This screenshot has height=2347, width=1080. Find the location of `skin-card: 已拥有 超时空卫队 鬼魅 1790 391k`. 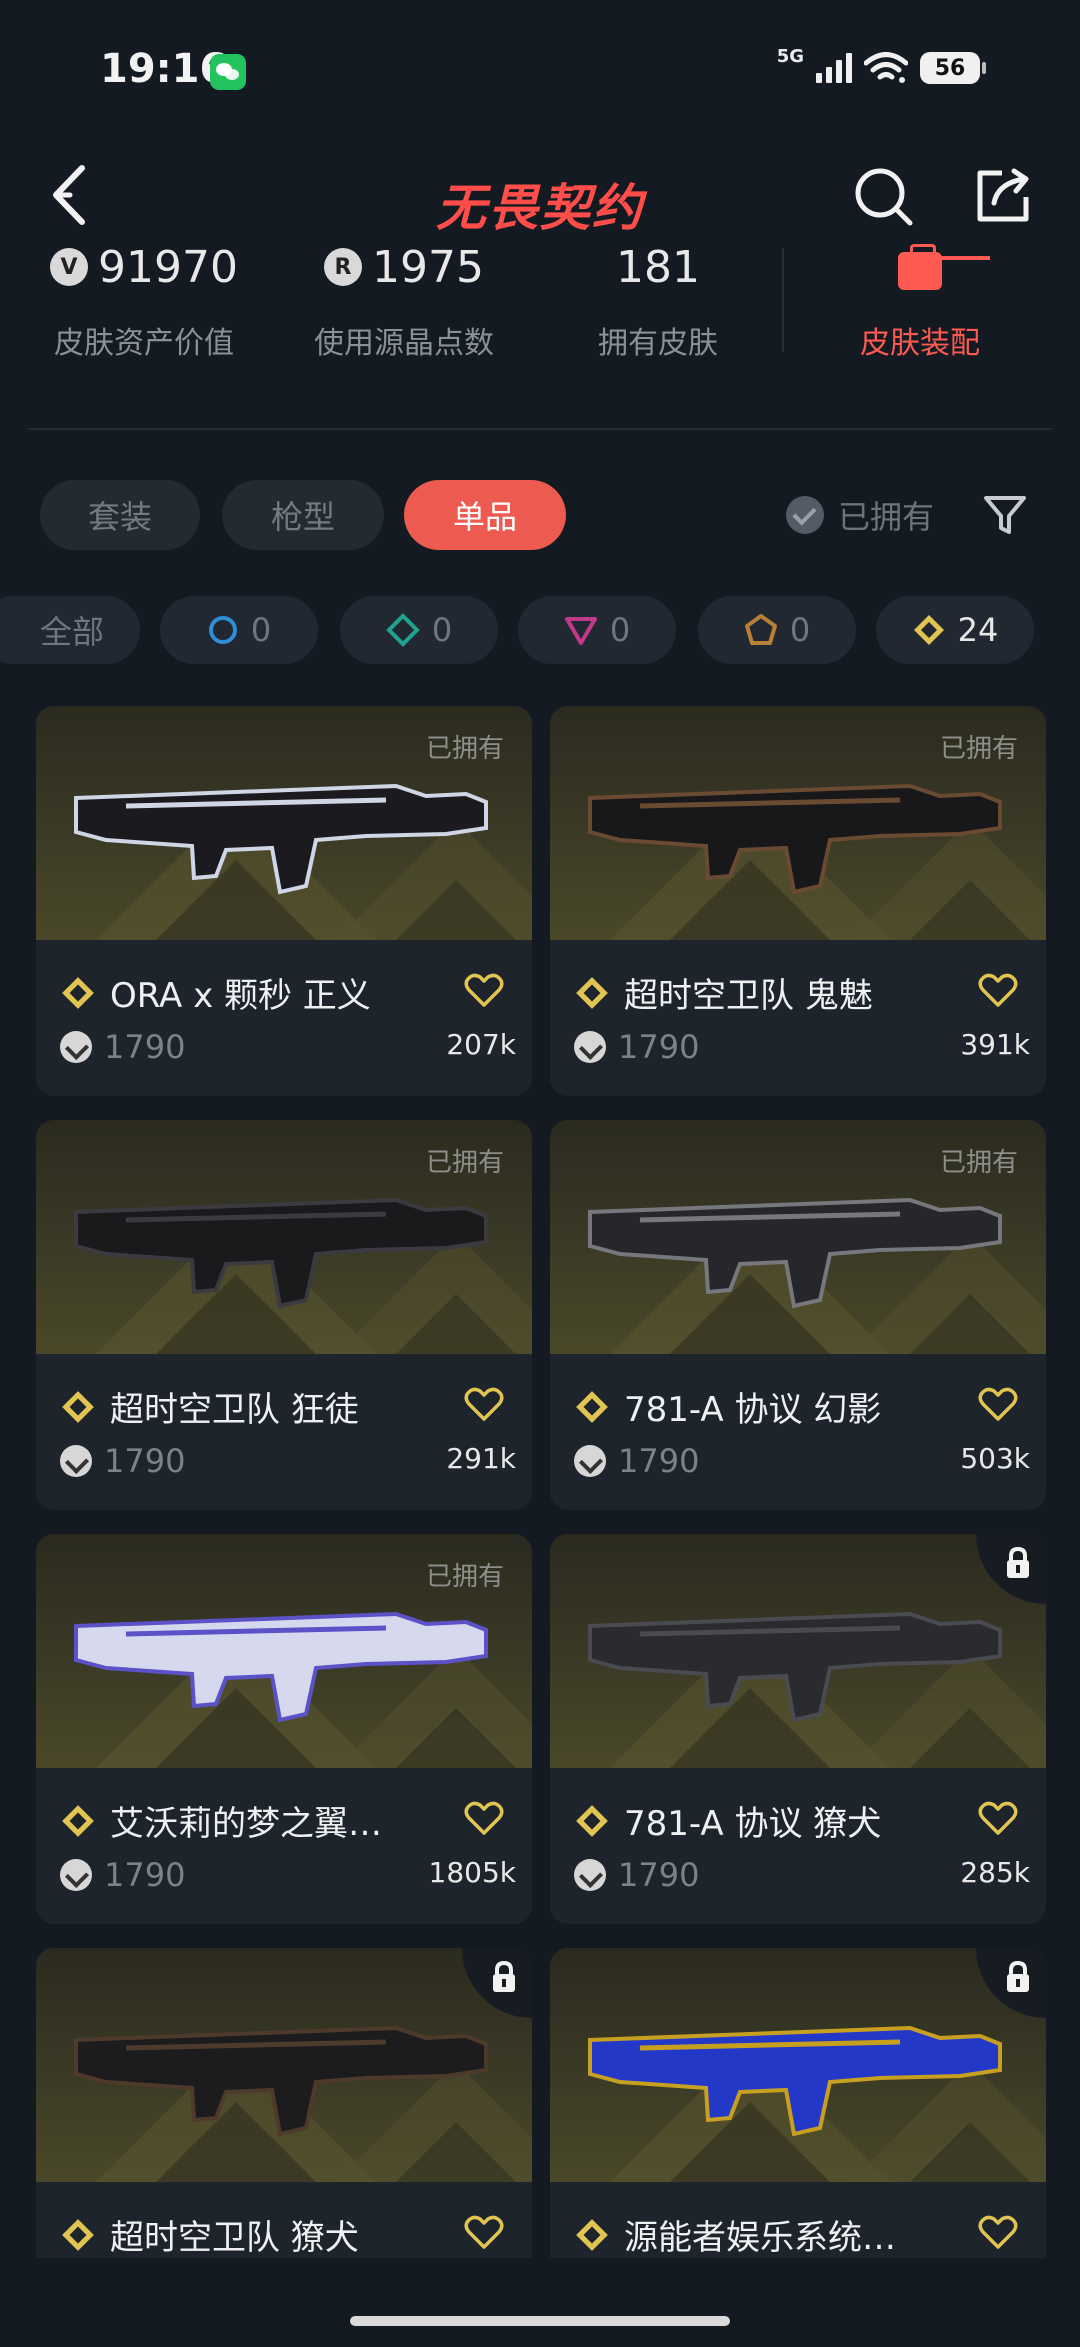

skin-card: 已拥有 超时空卫队 鬼魅 1790 391k is located at coordinates (798, 901).